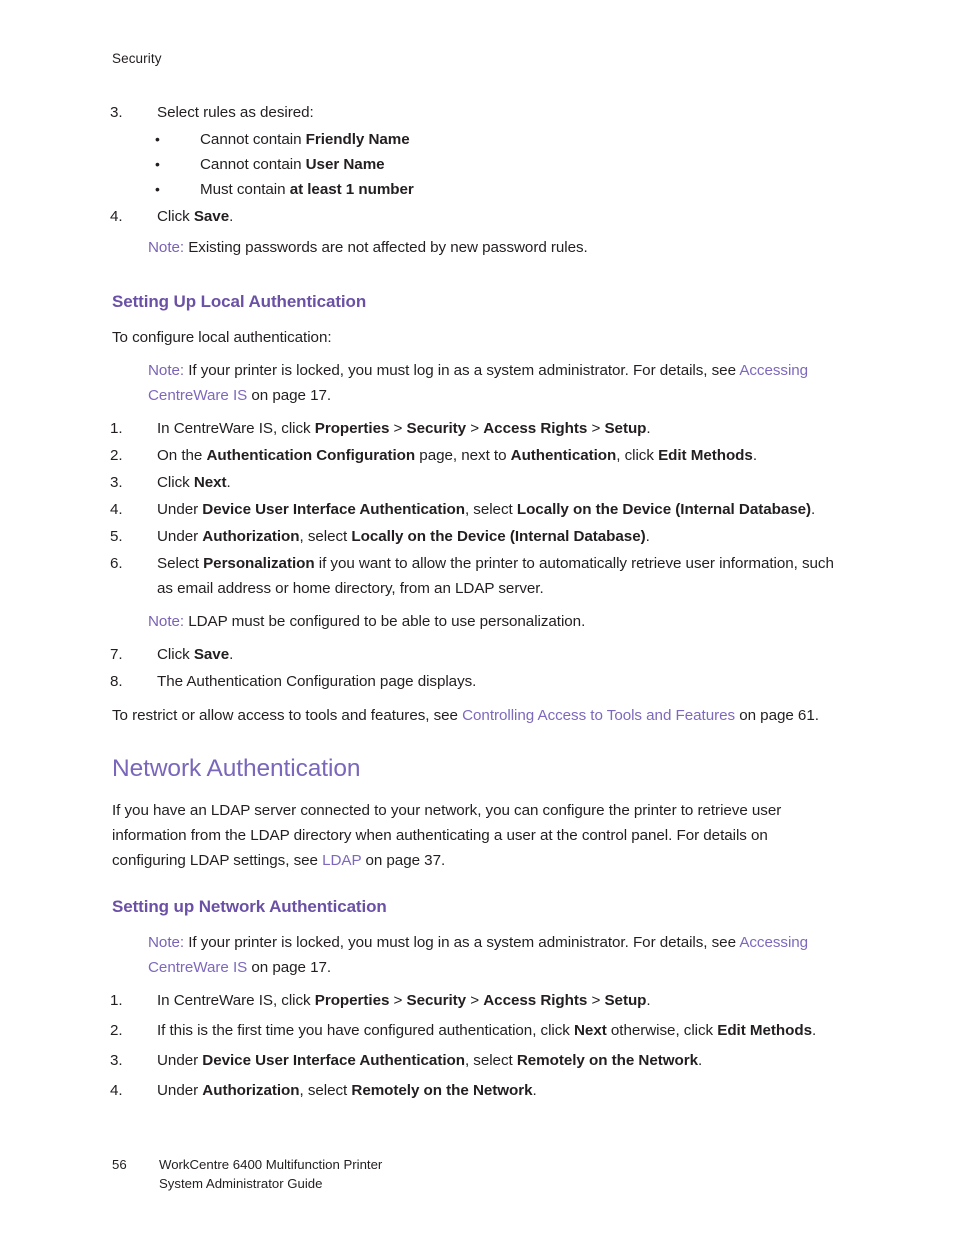 The width and height of the screenshot is (954, 1235). I want to click on list-item-emphasis-device-ui-auth: Device User Interface Authentication, so click(333, 1060).